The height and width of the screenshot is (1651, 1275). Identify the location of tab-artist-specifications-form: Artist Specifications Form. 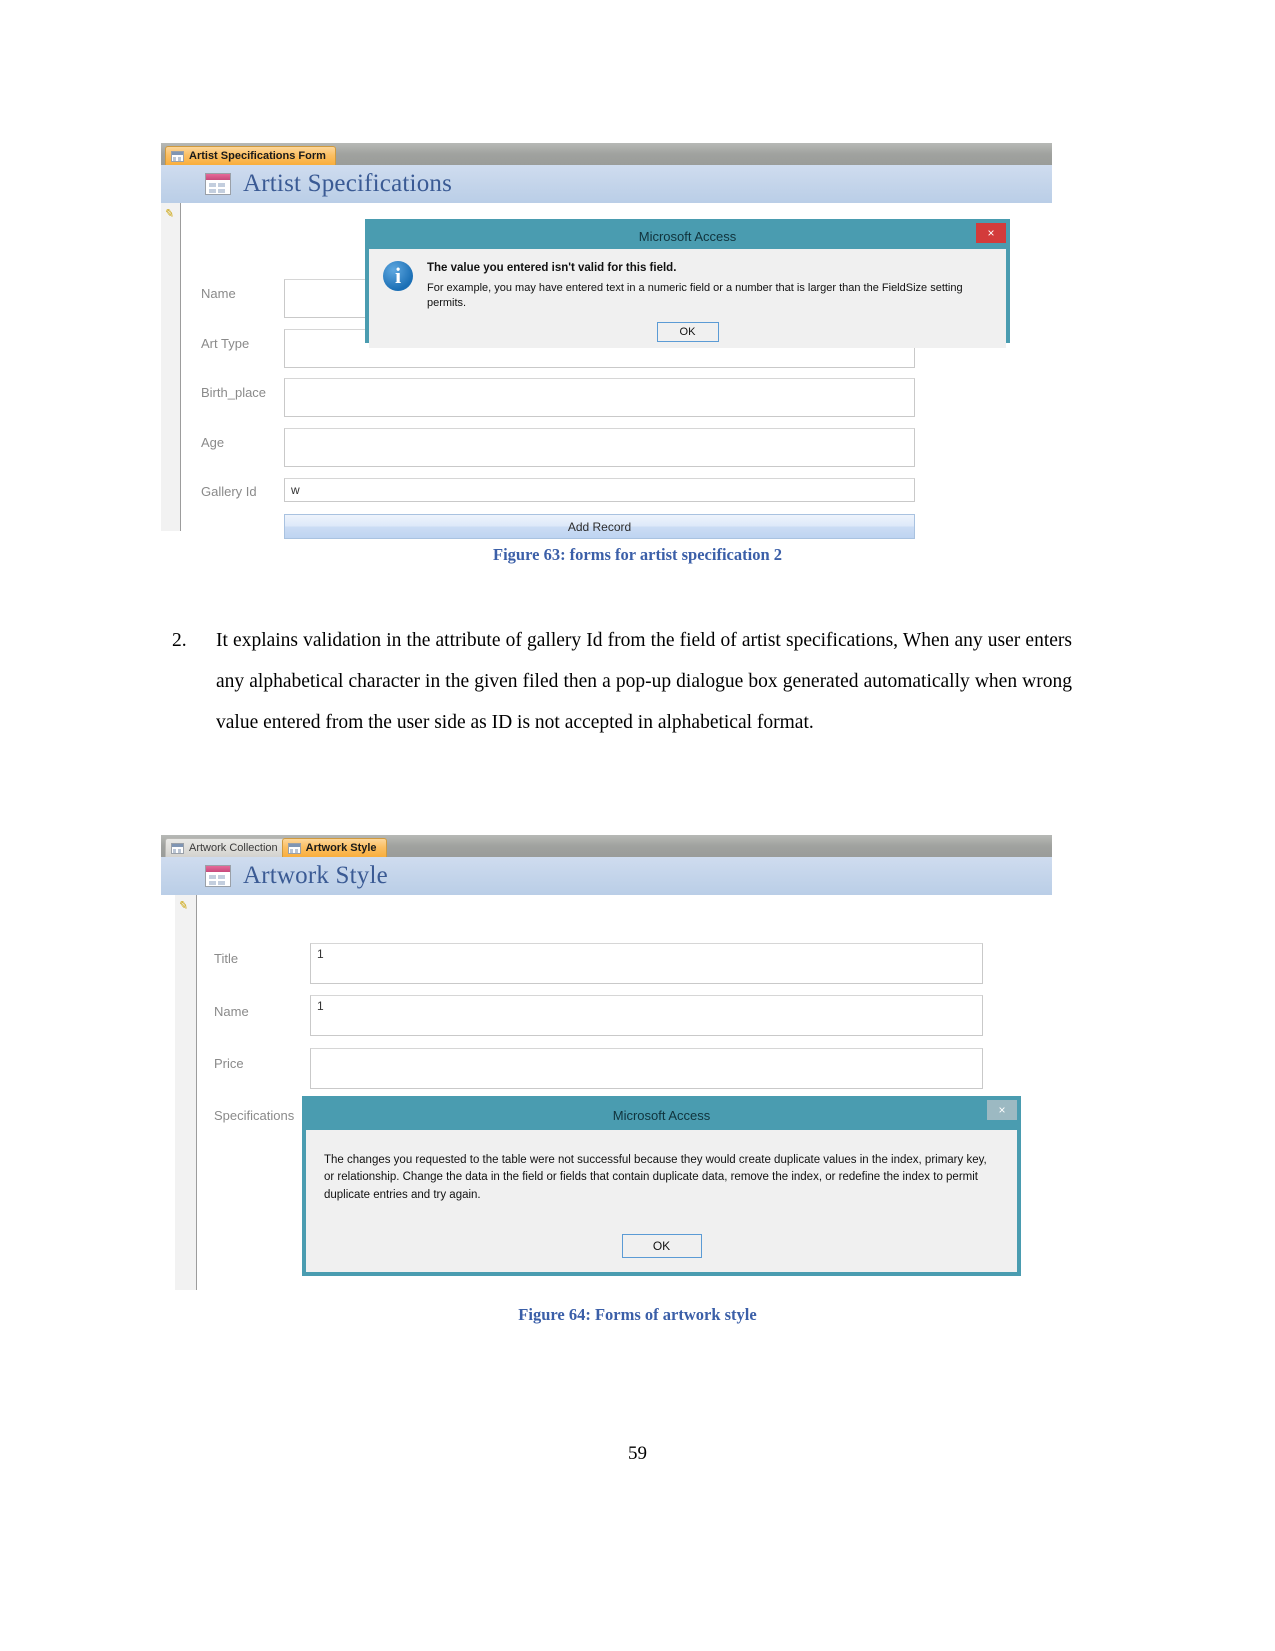
(250, 155).